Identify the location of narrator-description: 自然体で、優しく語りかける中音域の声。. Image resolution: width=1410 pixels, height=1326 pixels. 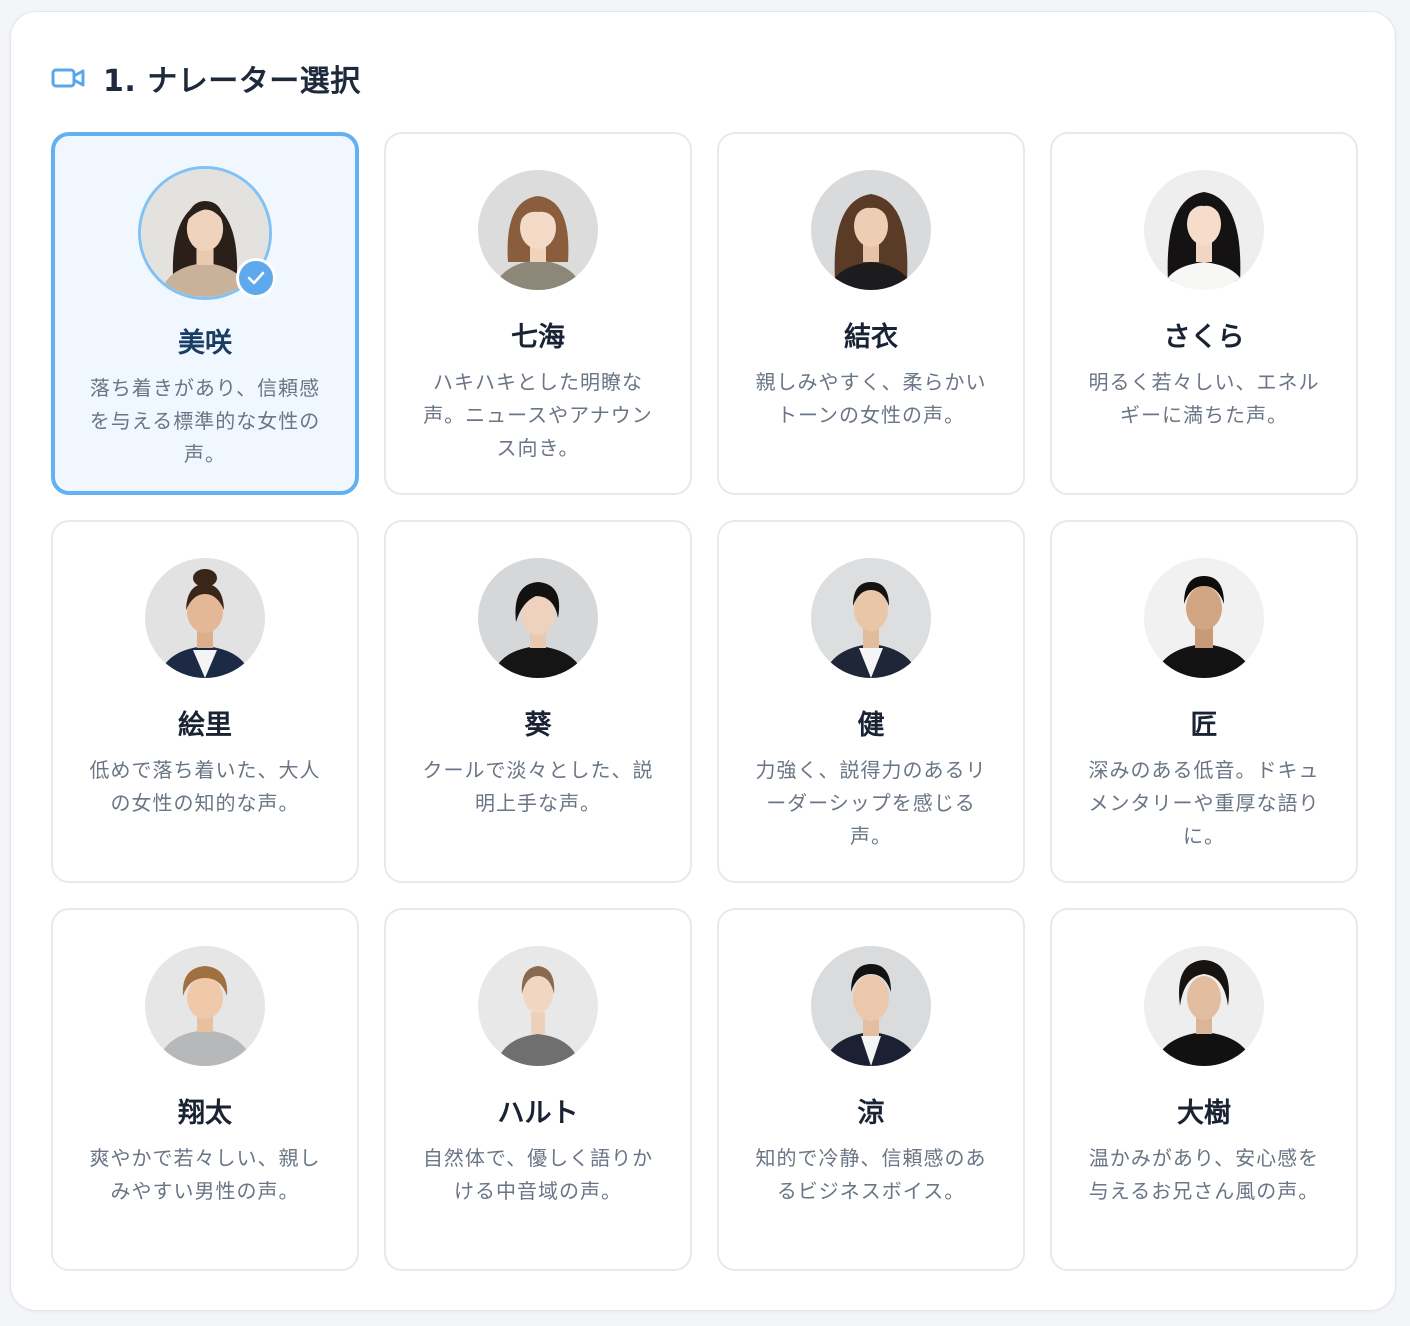
(538, 1174).